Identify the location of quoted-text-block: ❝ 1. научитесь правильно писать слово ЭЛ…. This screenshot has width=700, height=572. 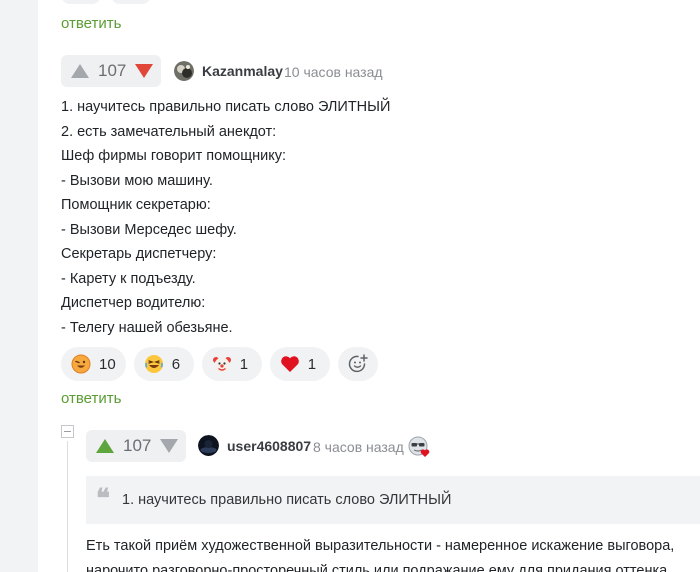
(393, 500).